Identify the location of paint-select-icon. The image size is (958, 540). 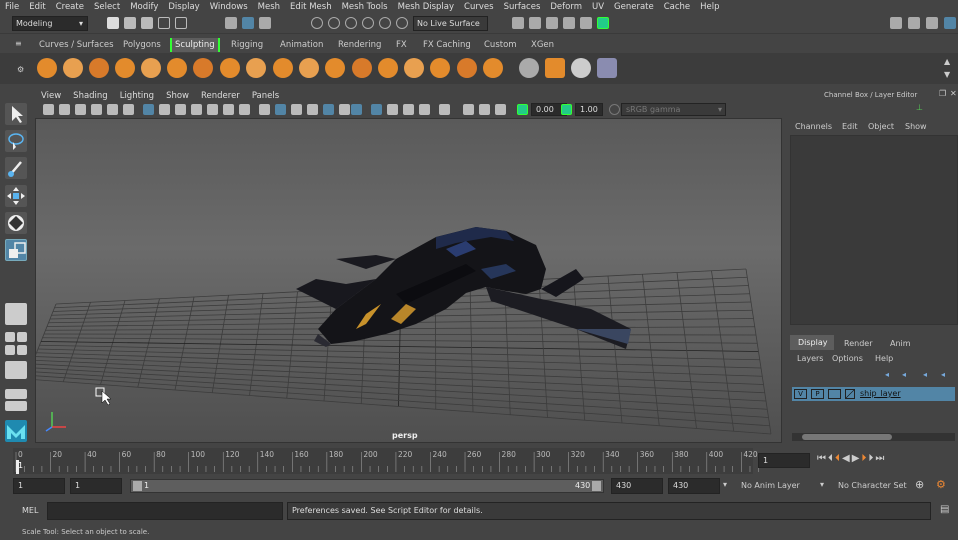
(16, 168).